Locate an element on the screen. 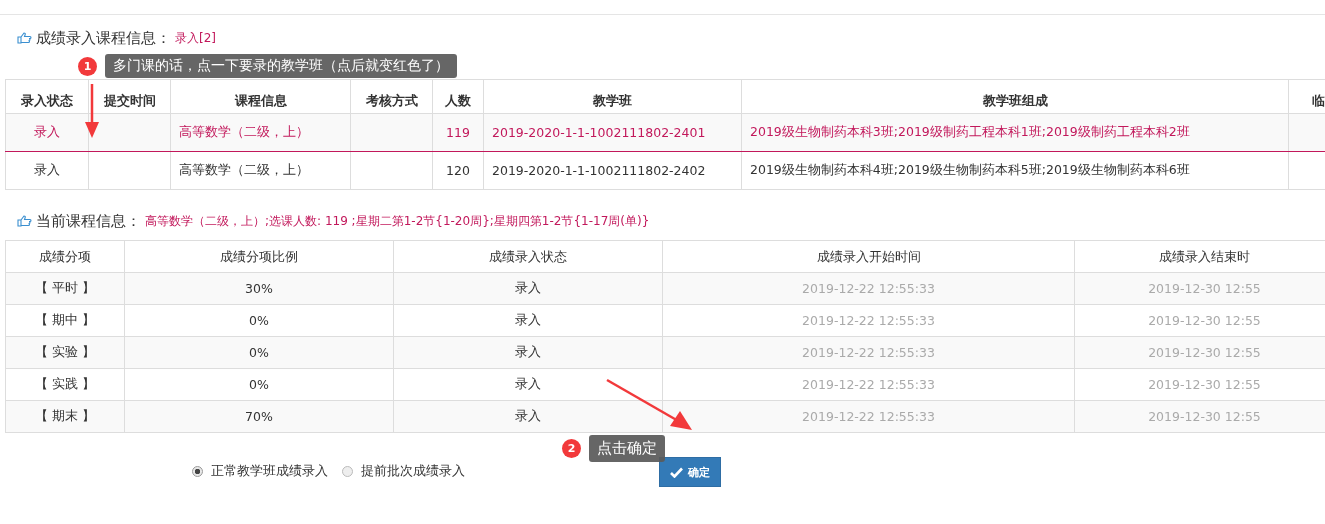 The width and height of the screenshot is (1325, 524). table-cell: 119 is located at coordinates (458, 132).